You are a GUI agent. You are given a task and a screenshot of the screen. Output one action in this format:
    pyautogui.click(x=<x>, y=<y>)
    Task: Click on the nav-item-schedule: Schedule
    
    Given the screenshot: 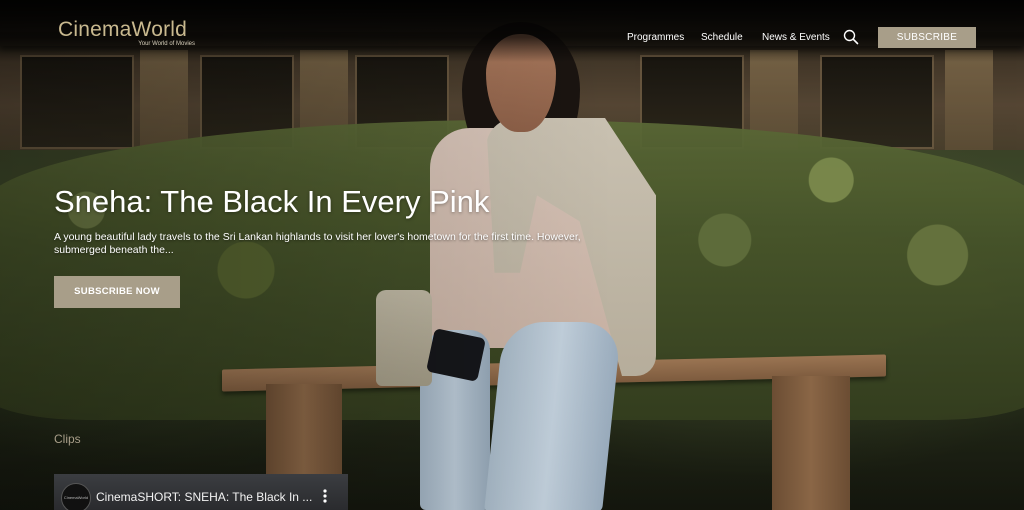 What is the action you would take?
    pyautogui.click(x=722, y=37)
    